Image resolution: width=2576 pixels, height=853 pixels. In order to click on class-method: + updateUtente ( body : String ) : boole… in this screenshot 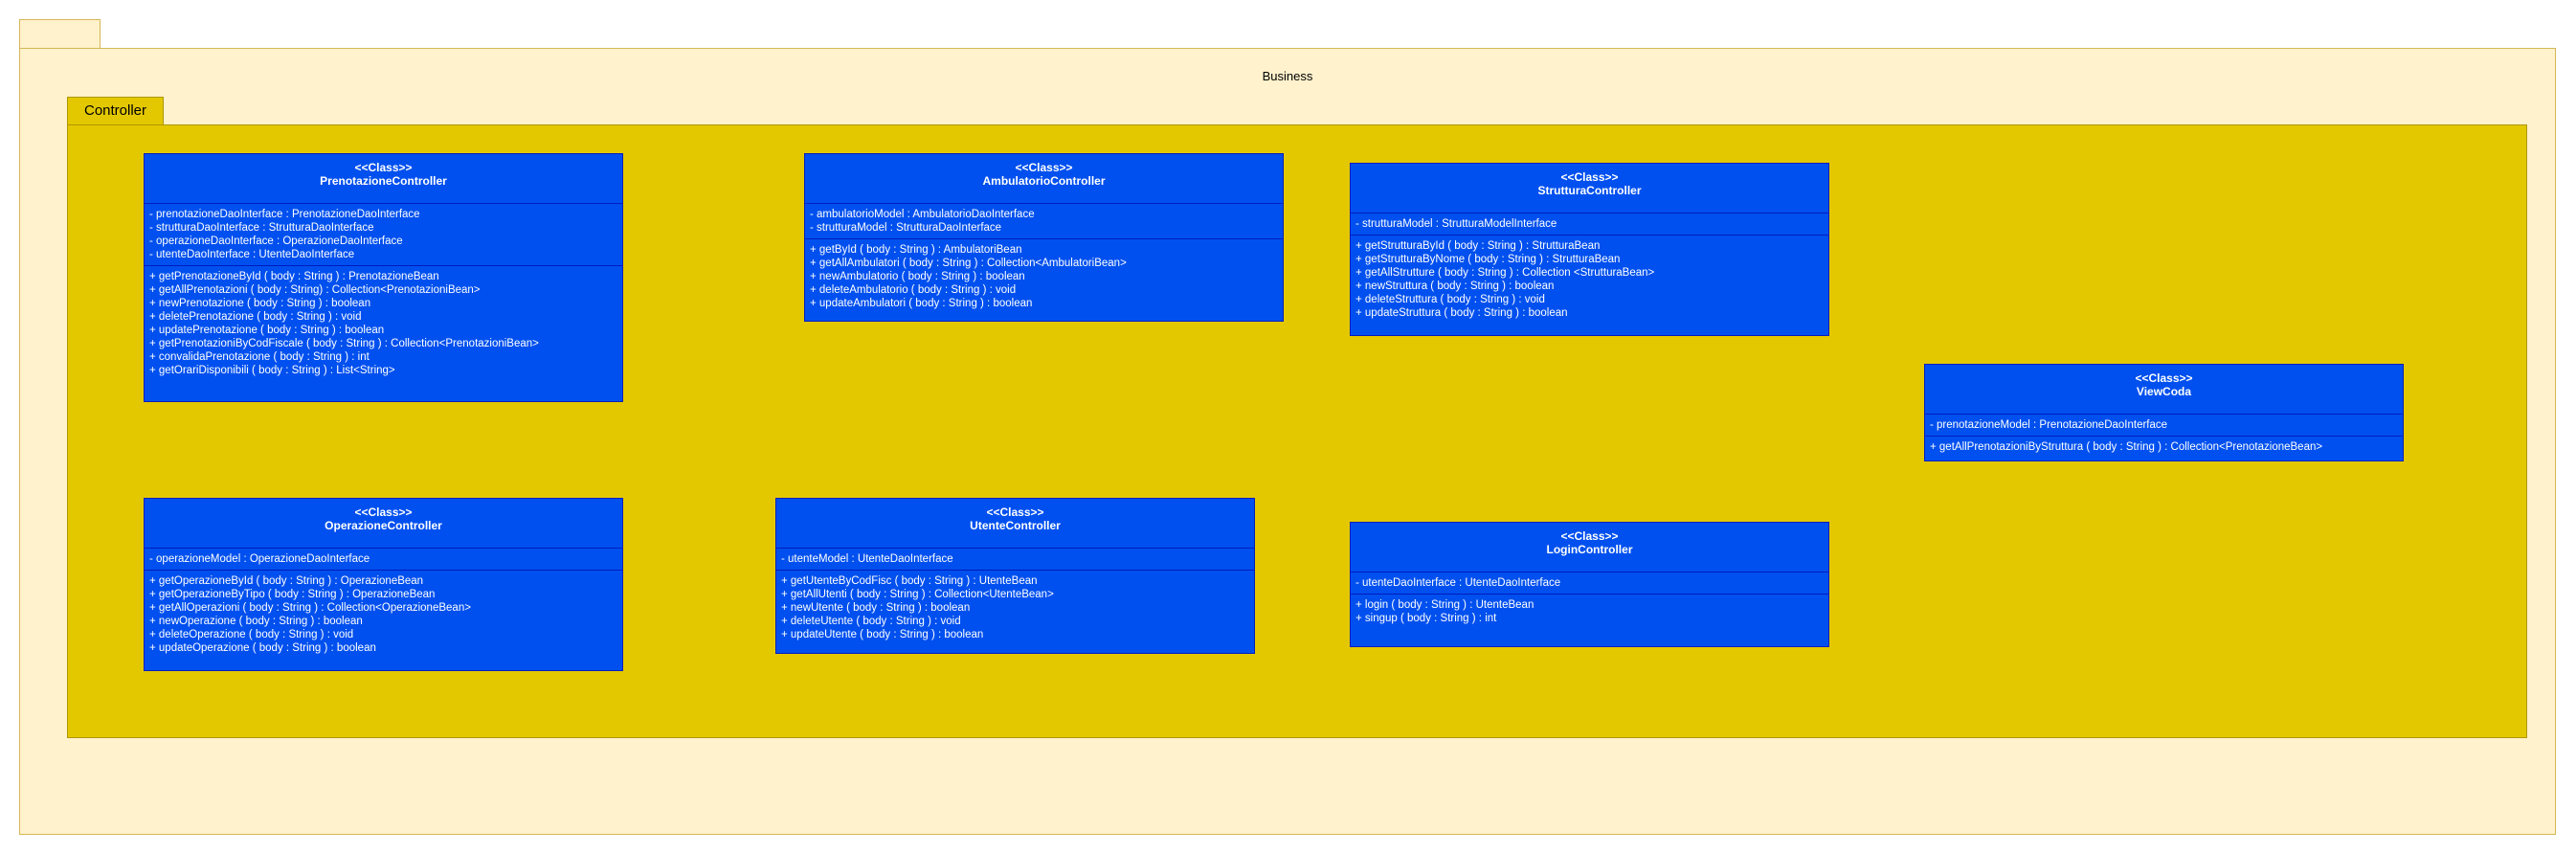, I will do `click(882, 634)`.